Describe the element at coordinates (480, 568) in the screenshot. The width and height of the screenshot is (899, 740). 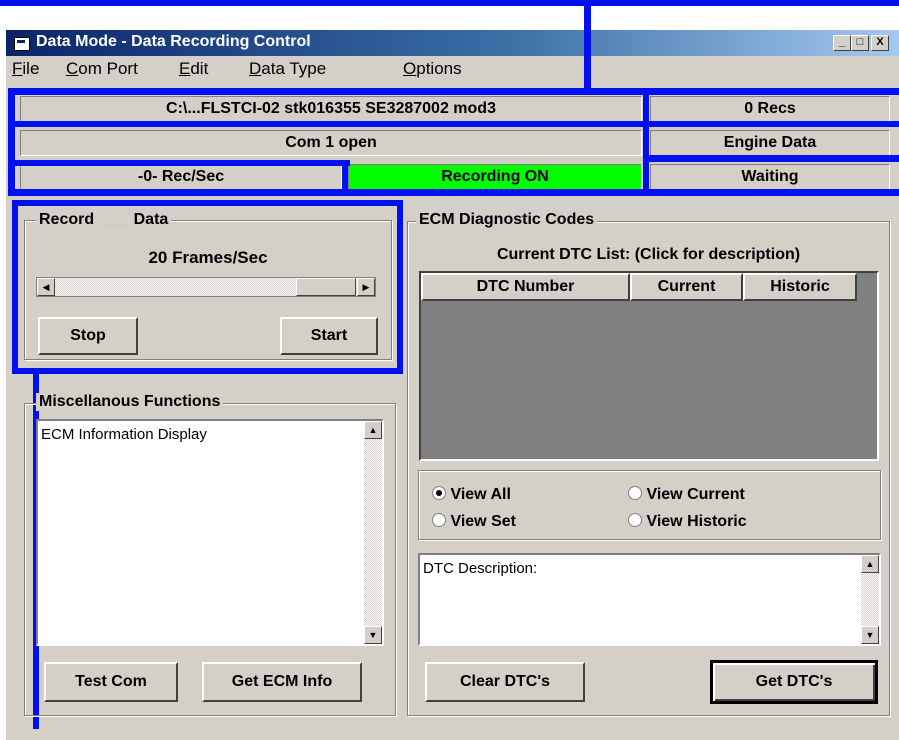
I see `dtc-description-label: DTC Description:` at that location.